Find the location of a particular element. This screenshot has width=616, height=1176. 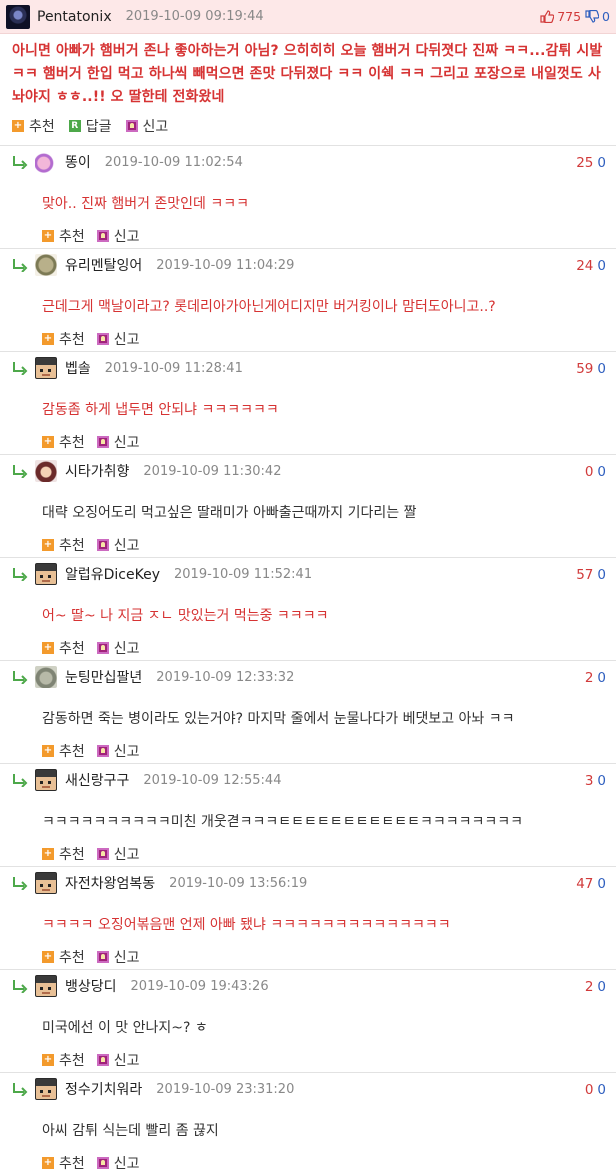

comment-upvote-count: 59 is located at coordinates (584, 369).